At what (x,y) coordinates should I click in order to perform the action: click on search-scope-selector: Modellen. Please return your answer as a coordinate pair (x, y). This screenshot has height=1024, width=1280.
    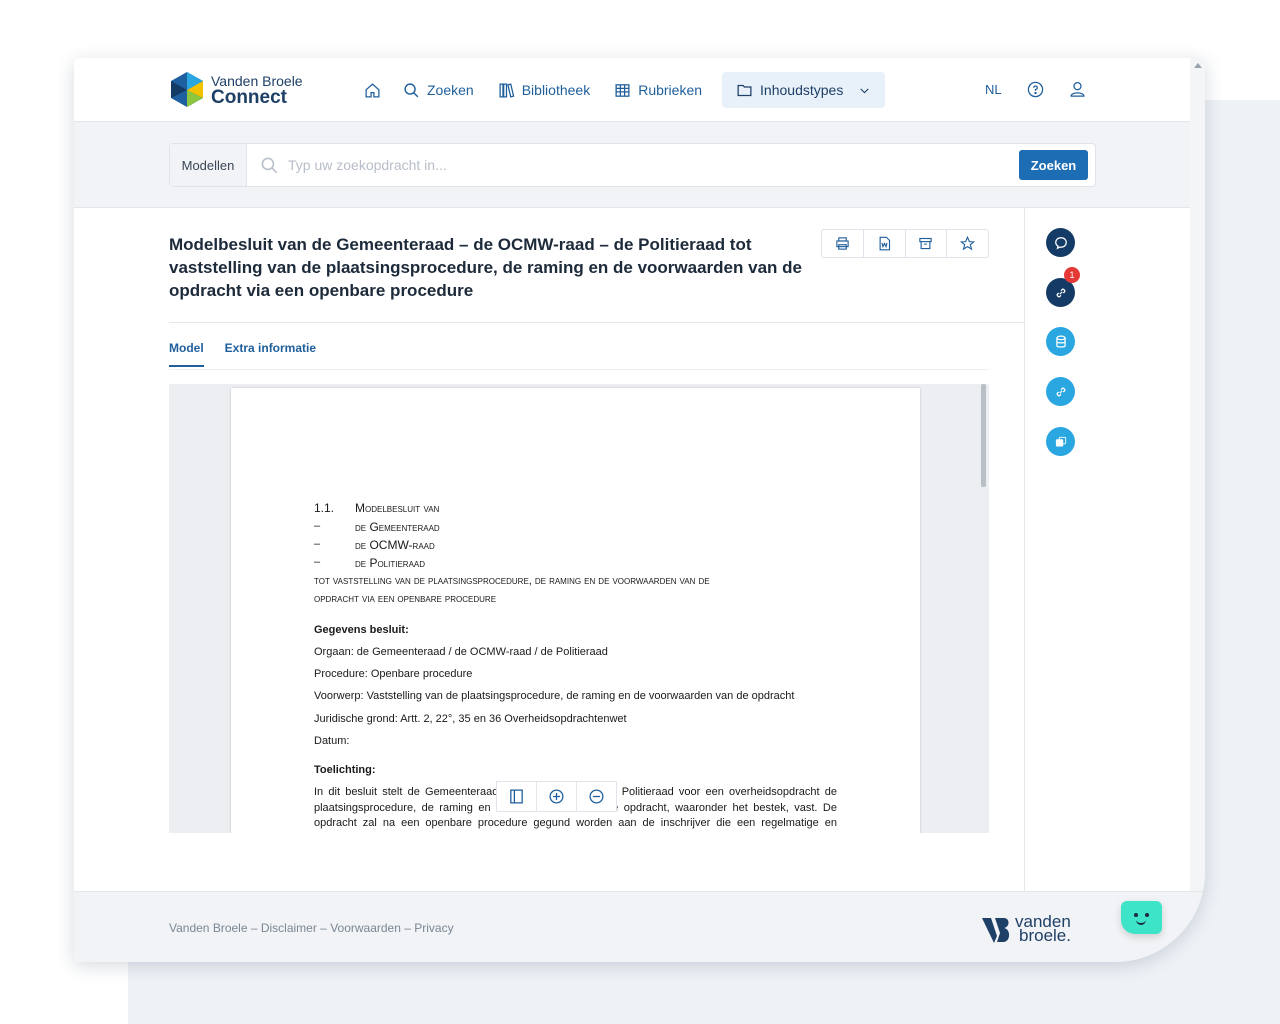
    Looking at the image, I should click on (208, 165).